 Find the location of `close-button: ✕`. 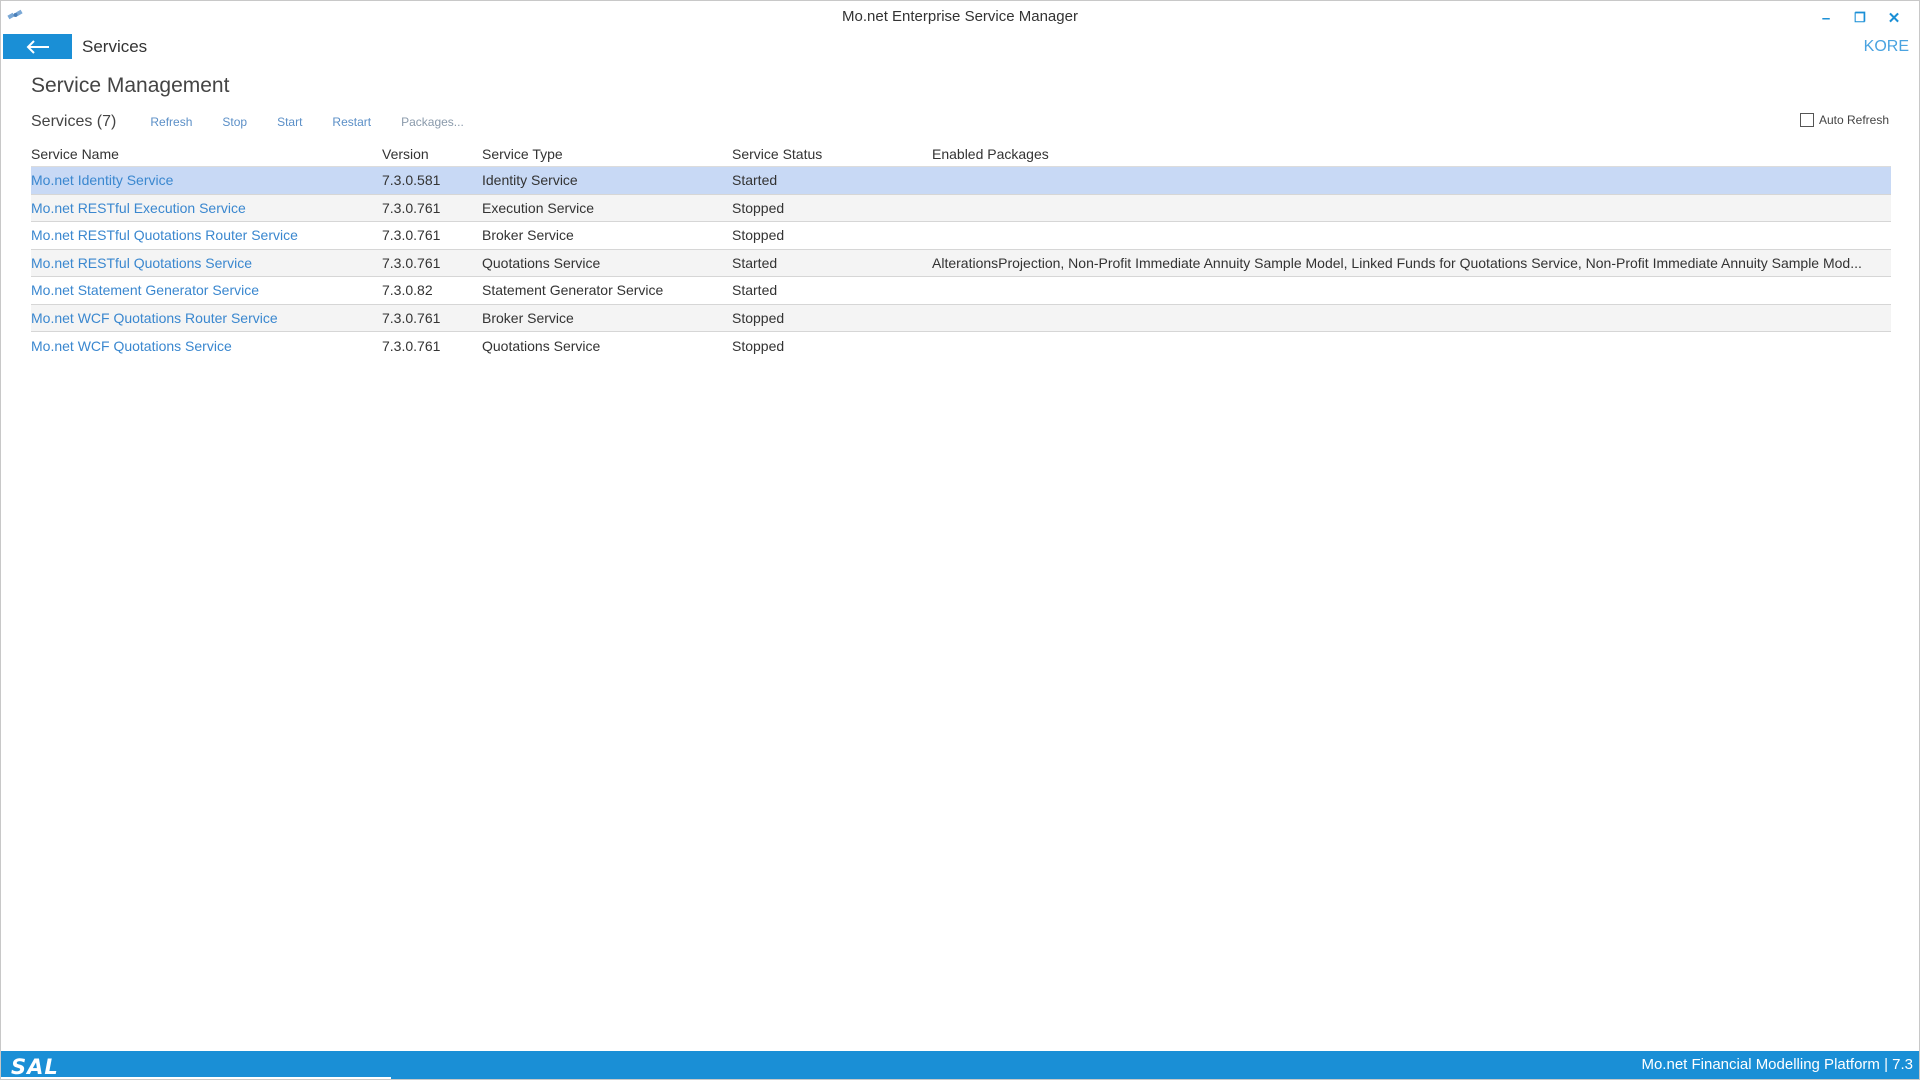

close-button: ✕ is located at coordinates (1894, 18).